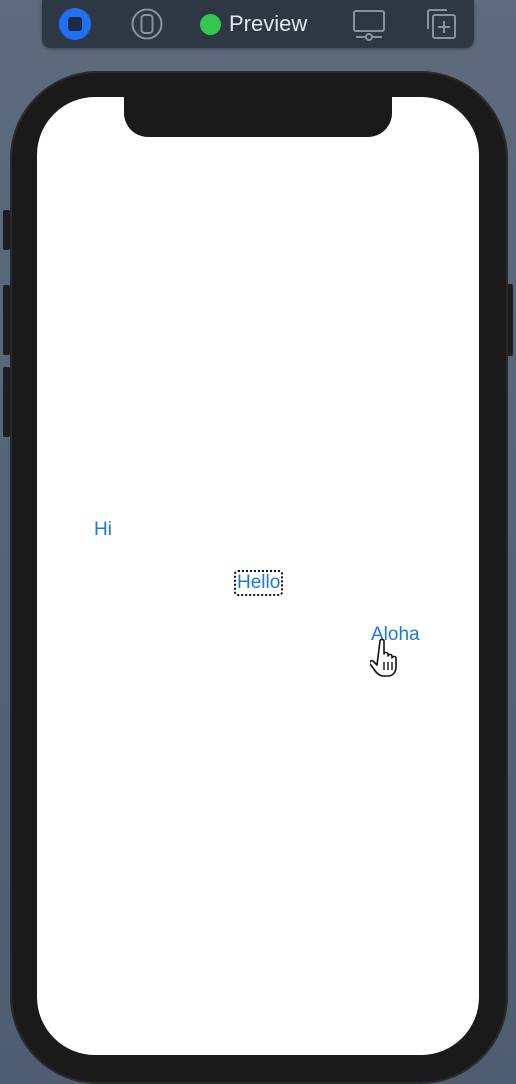  What do you see at coordinates (259, 583) in the screenshot?
I see `hello-text-focused: Hello` at bounding box center [259, 583].